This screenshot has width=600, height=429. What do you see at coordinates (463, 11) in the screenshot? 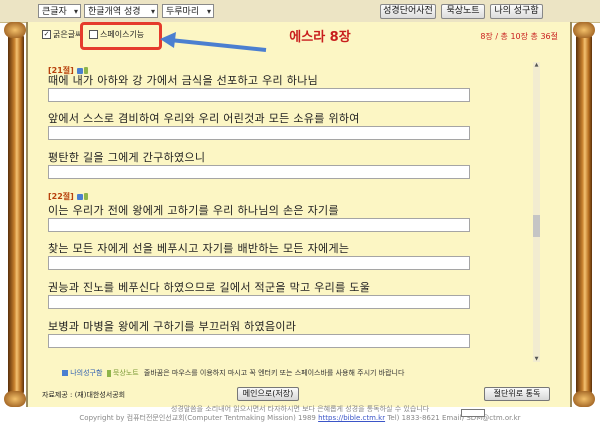
I see `meditation-note-button: 묵상노트` at bounding box center [463, 11].